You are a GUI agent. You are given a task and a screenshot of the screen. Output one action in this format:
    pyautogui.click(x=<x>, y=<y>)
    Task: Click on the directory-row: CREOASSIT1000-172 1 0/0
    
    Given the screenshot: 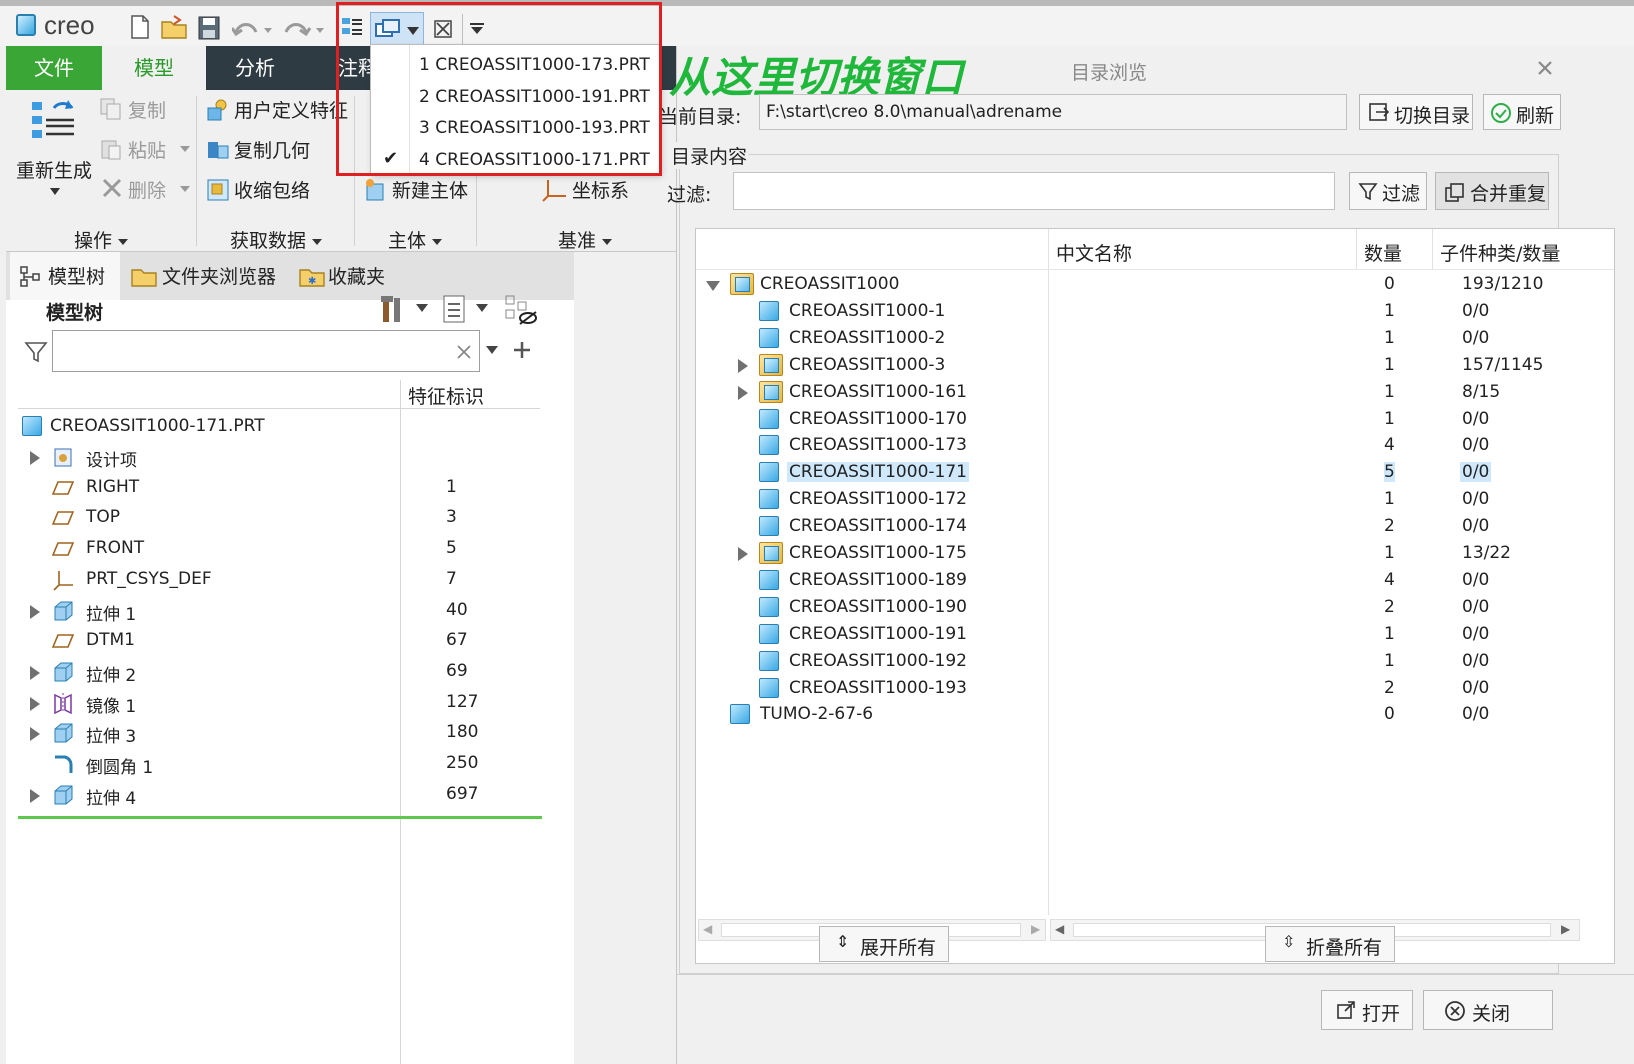 What is the action you would take?
    pyautogui.click(x=1155, y=499)
    